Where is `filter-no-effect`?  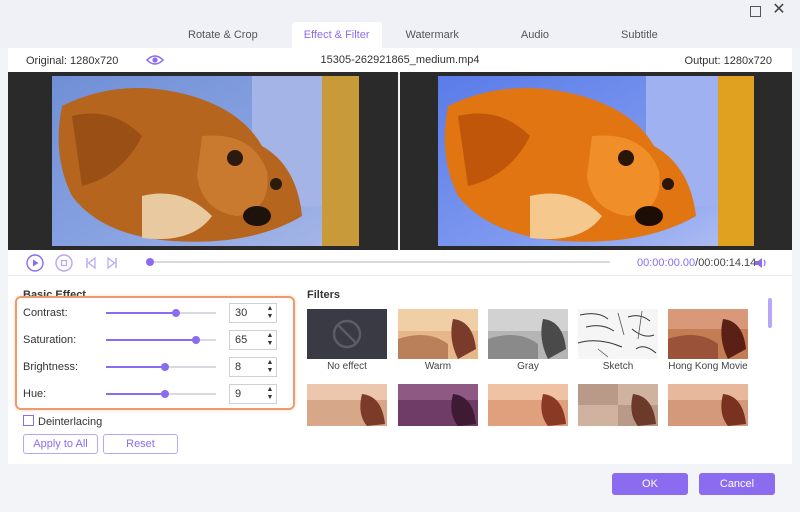
filter-no-effect is located at coordinates (347, 334).